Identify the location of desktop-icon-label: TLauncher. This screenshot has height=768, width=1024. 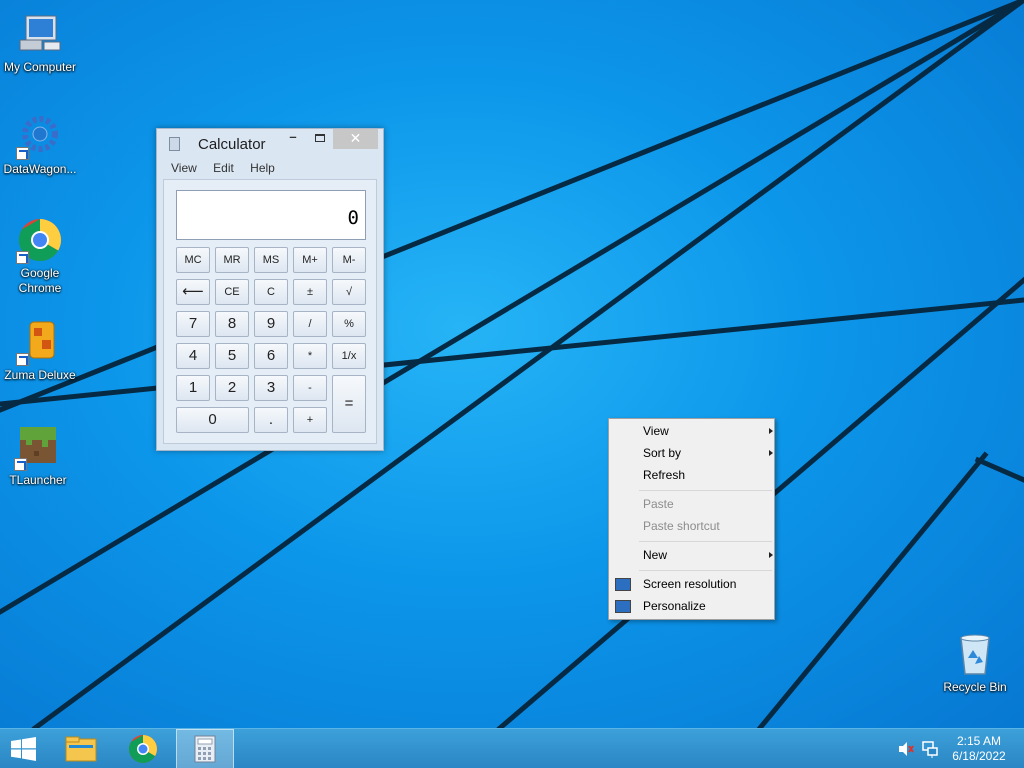
(38, 480).